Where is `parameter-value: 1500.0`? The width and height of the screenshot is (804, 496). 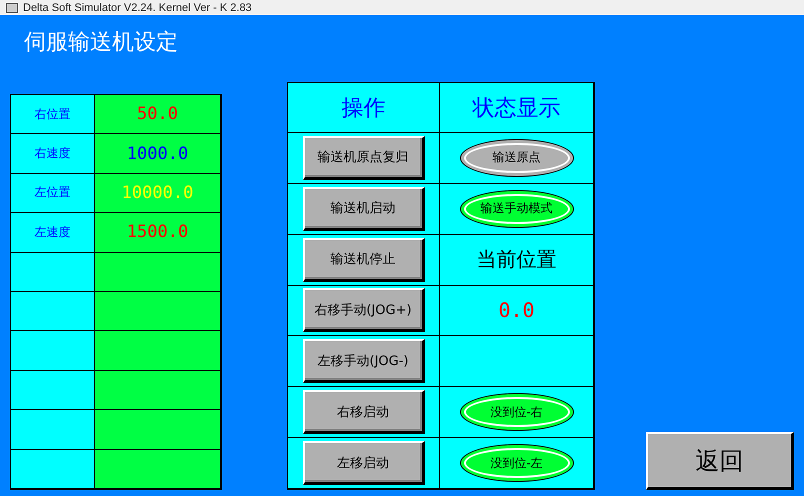 parameter-value: 1500.0 is located at coordinates (157, 232).